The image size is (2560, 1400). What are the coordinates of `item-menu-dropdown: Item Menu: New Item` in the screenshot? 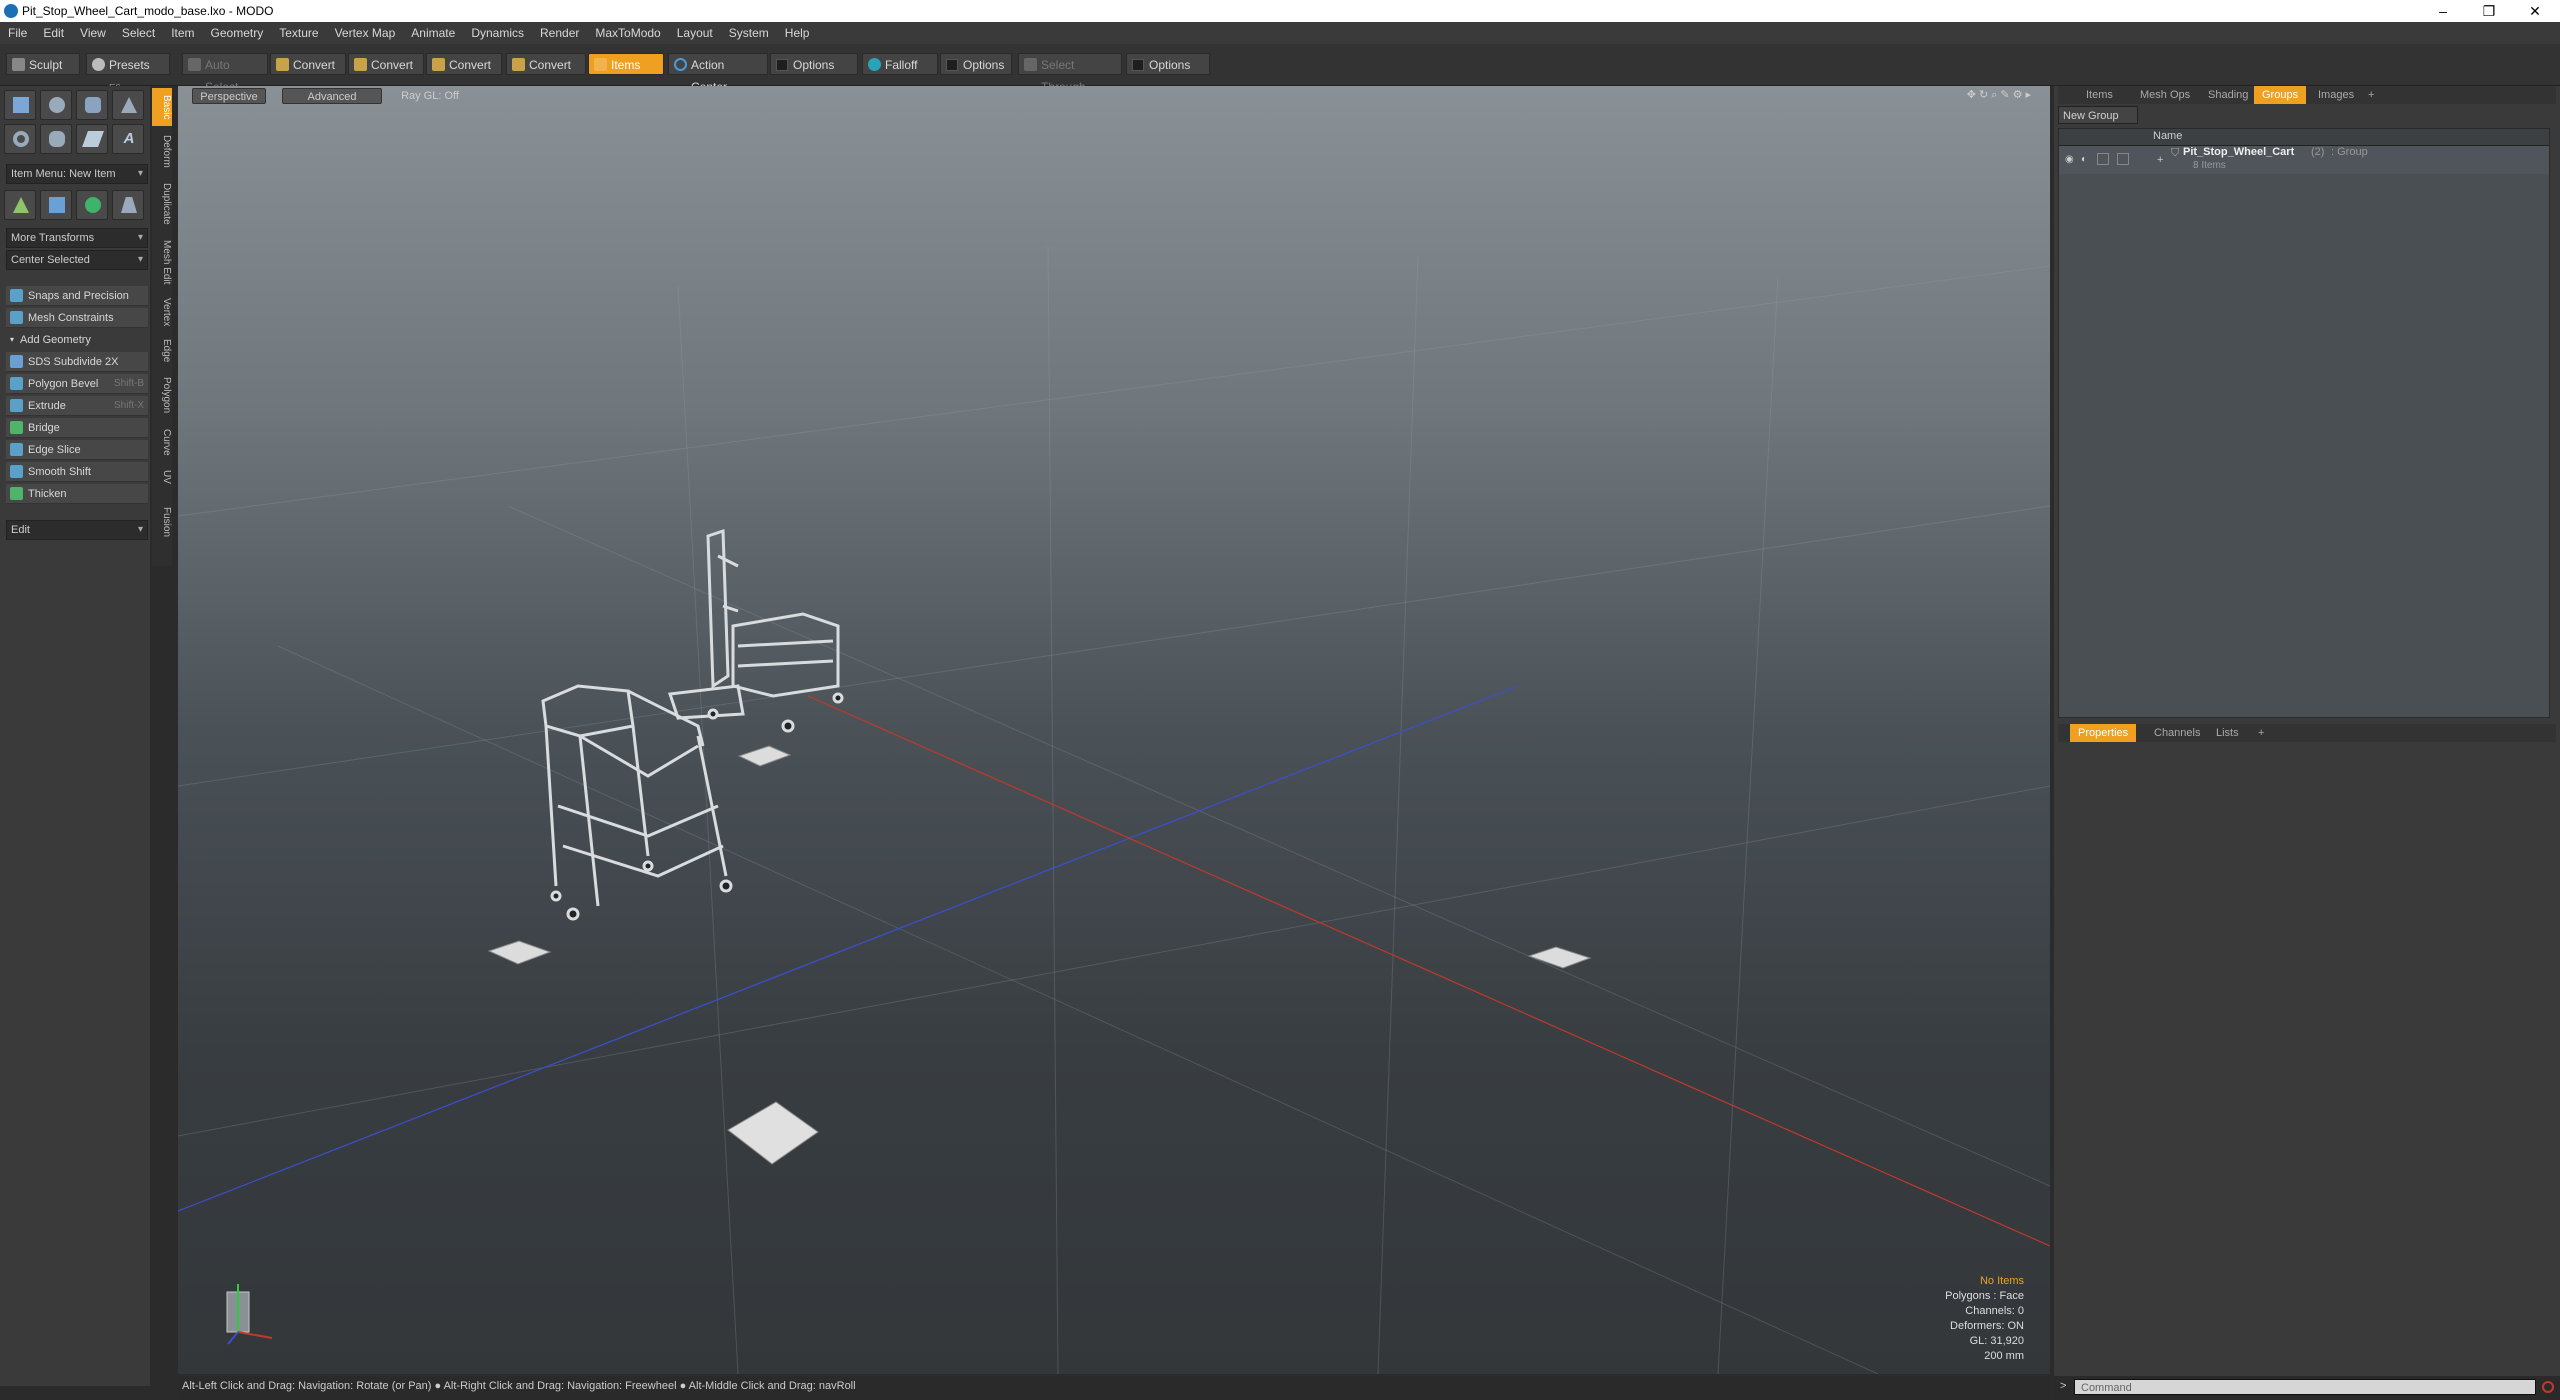 It's located at (77, 174).